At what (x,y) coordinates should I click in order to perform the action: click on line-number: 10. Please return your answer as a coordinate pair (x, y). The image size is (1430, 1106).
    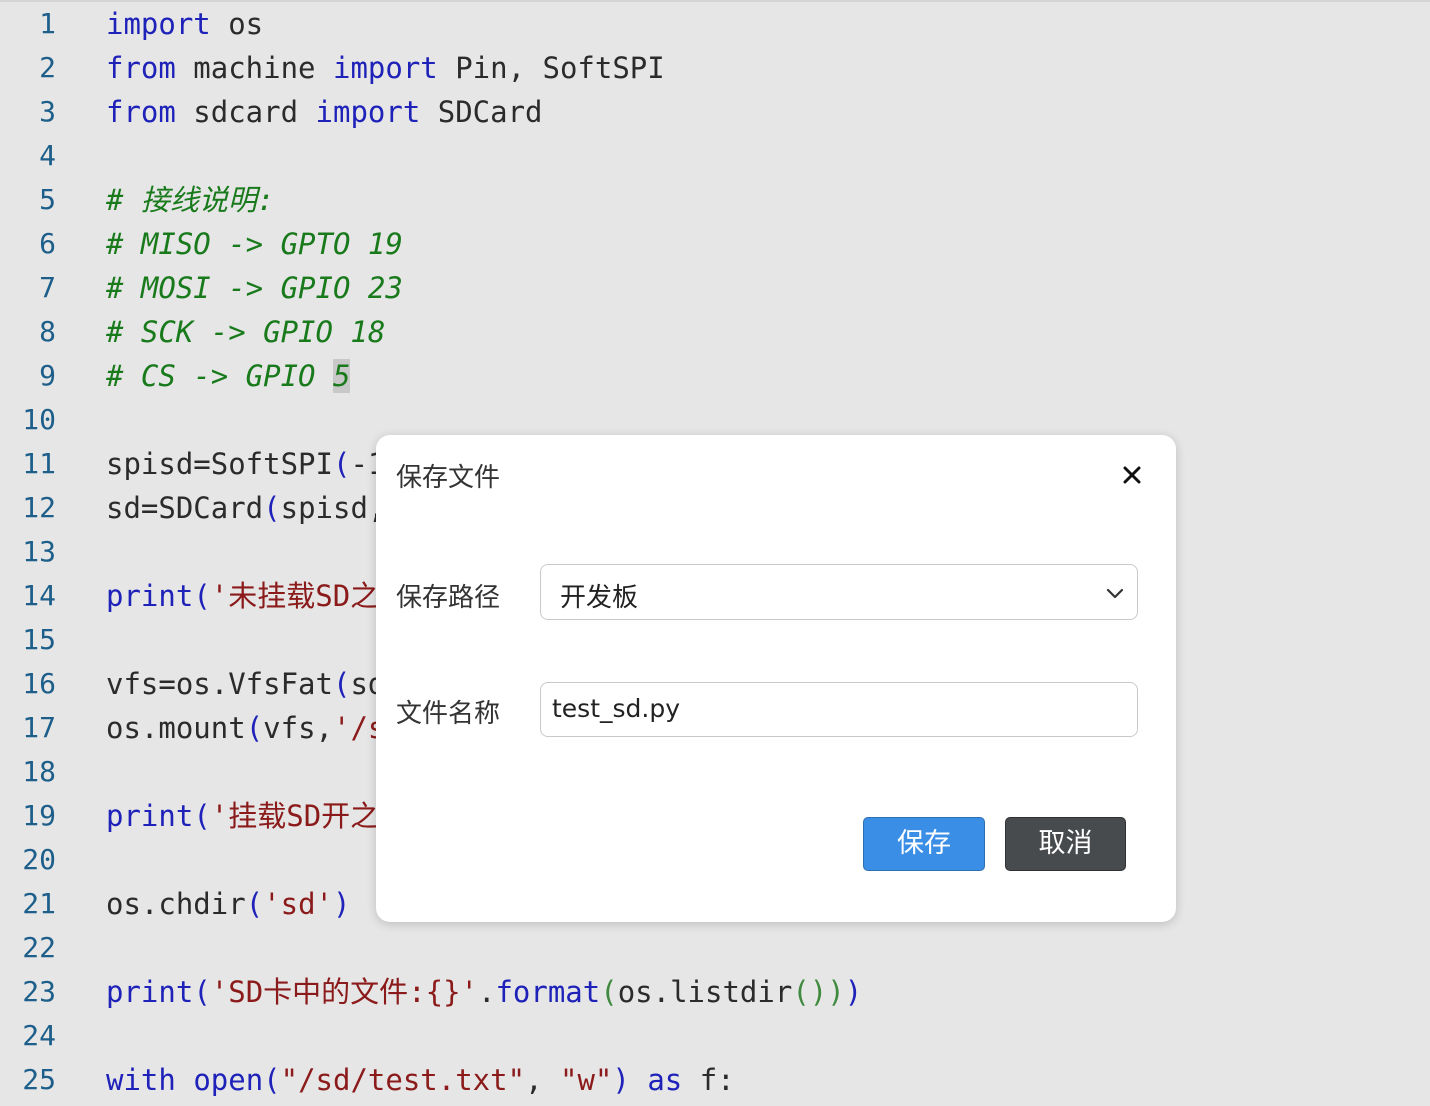
    Looking at the image, I should click on (39, 419).